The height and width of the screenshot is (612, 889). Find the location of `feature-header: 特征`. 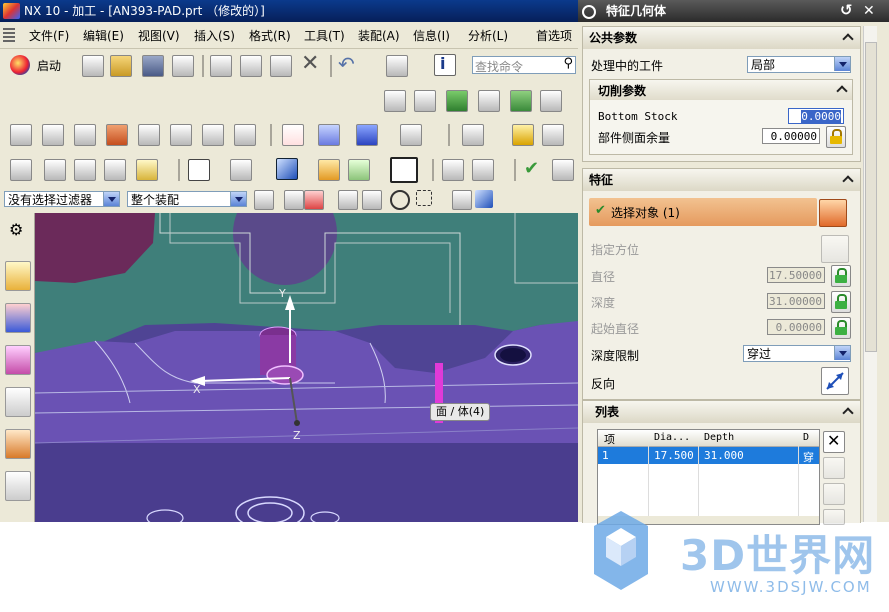

feature-header: 特征 is located at coordinates (721, 180).